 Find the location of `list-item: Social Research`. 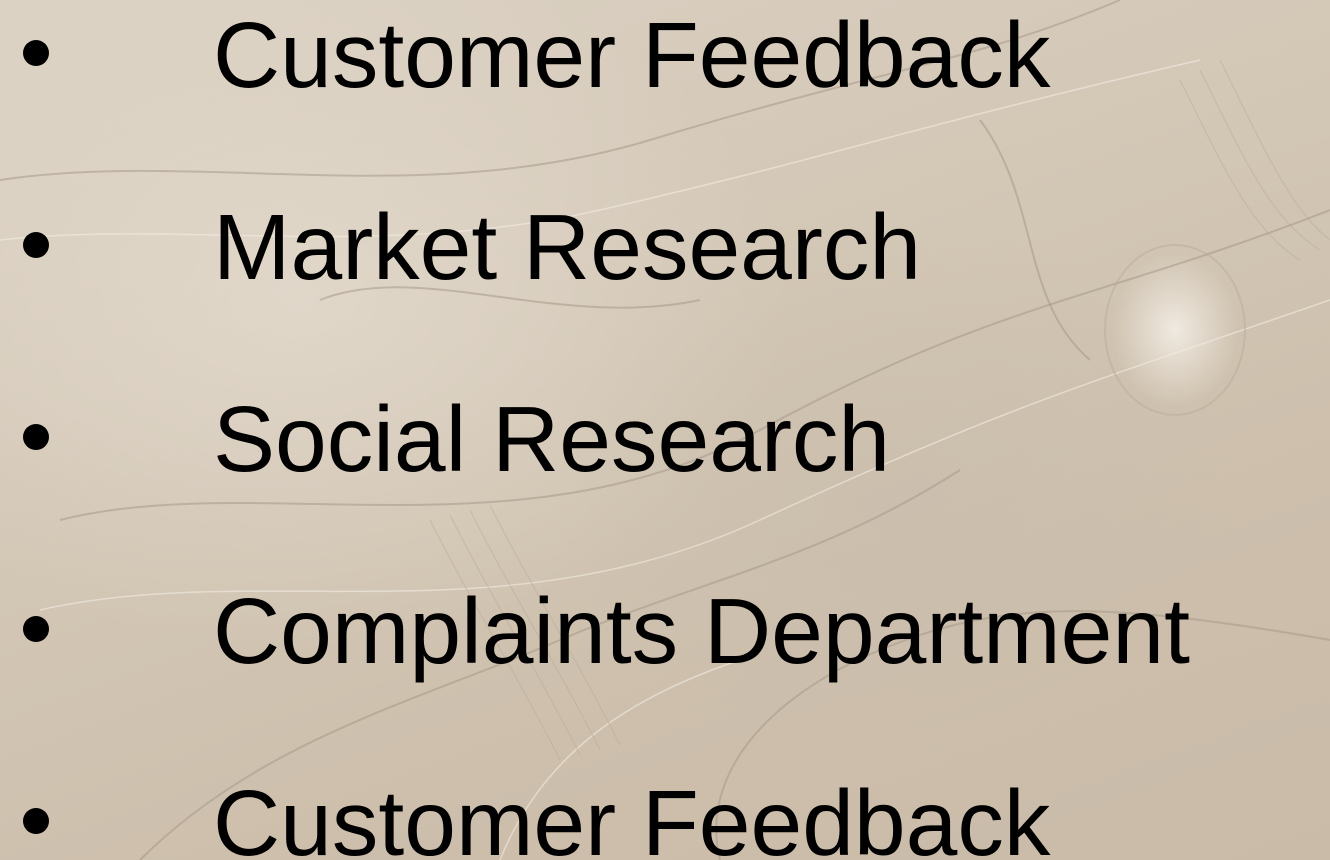

list-item: Social Research is located at coordinates (665, 439).